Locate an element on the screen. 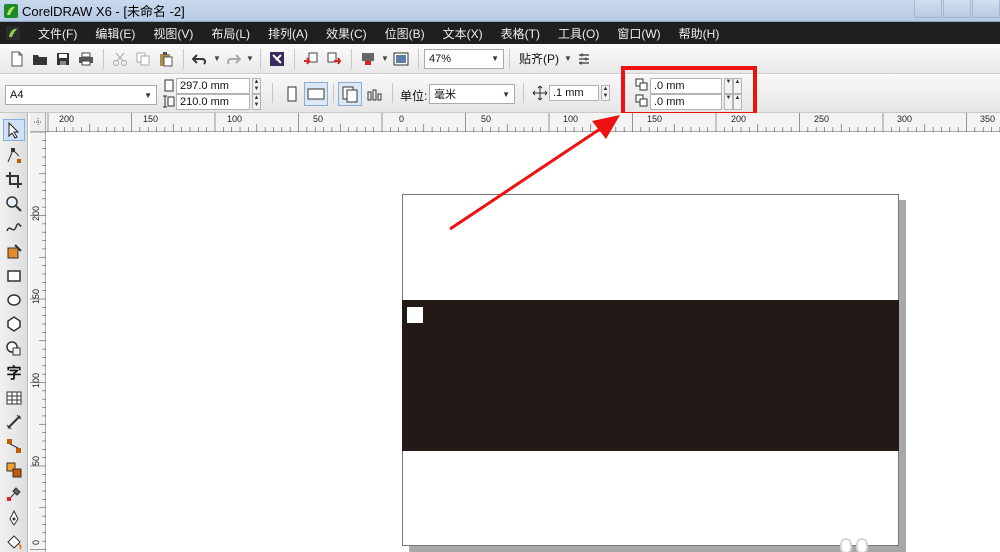  text-tool: 字 is located at coordinates (14, 372).